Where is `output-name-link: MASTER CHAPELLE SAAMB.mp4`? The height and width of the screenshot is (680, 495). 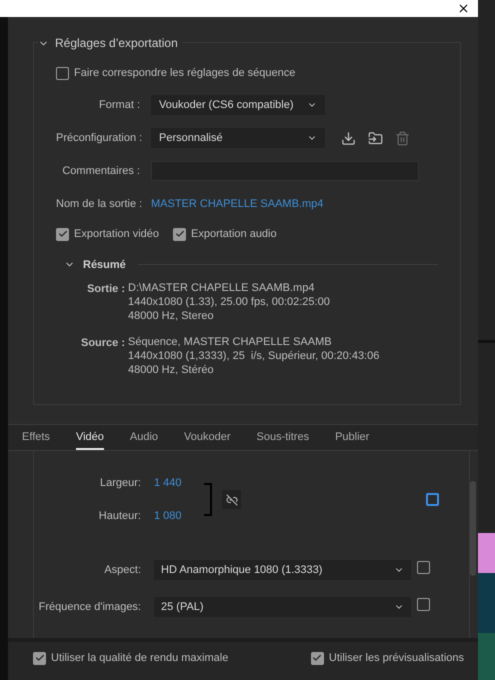 output-name-link: MASTER CHAPELLE SAAMB.mp4 is located at coordinates (237, 204).